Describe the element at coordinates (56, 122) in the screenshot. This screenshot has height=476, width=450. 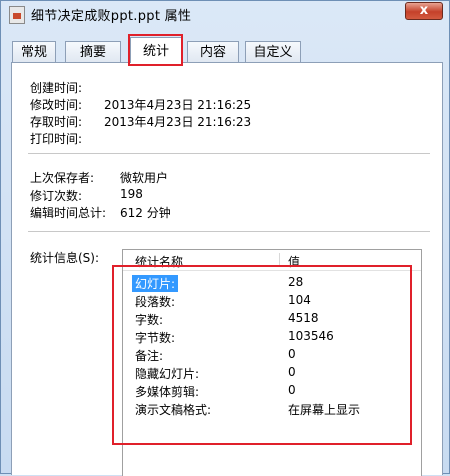
I see `accessed-label: 存取时间:` at that location.